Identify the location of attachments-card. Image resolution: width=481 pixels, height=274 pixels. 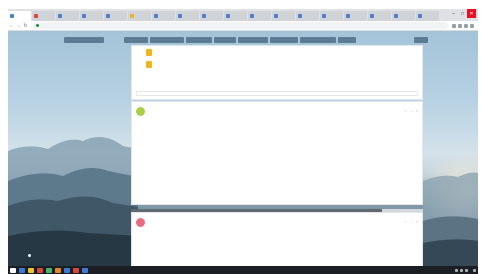
(277, 72).